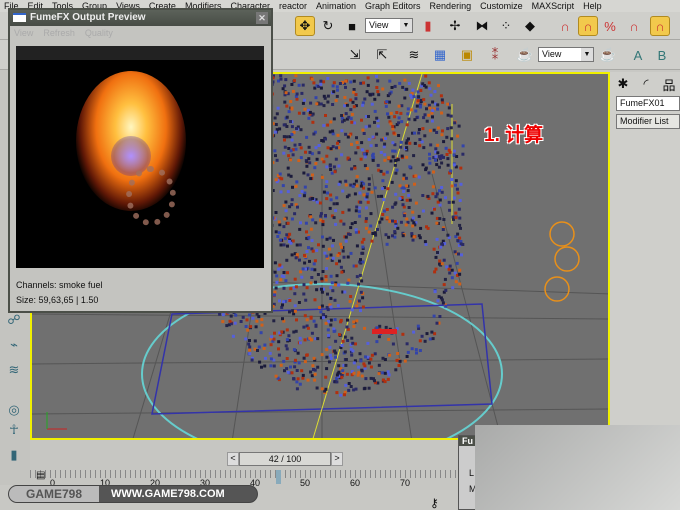 This screenshot has width=680, height=510. Describe the element at coordinates (393, 6) in the screenshot. I see `menu-item: Graph Editors` at that location.